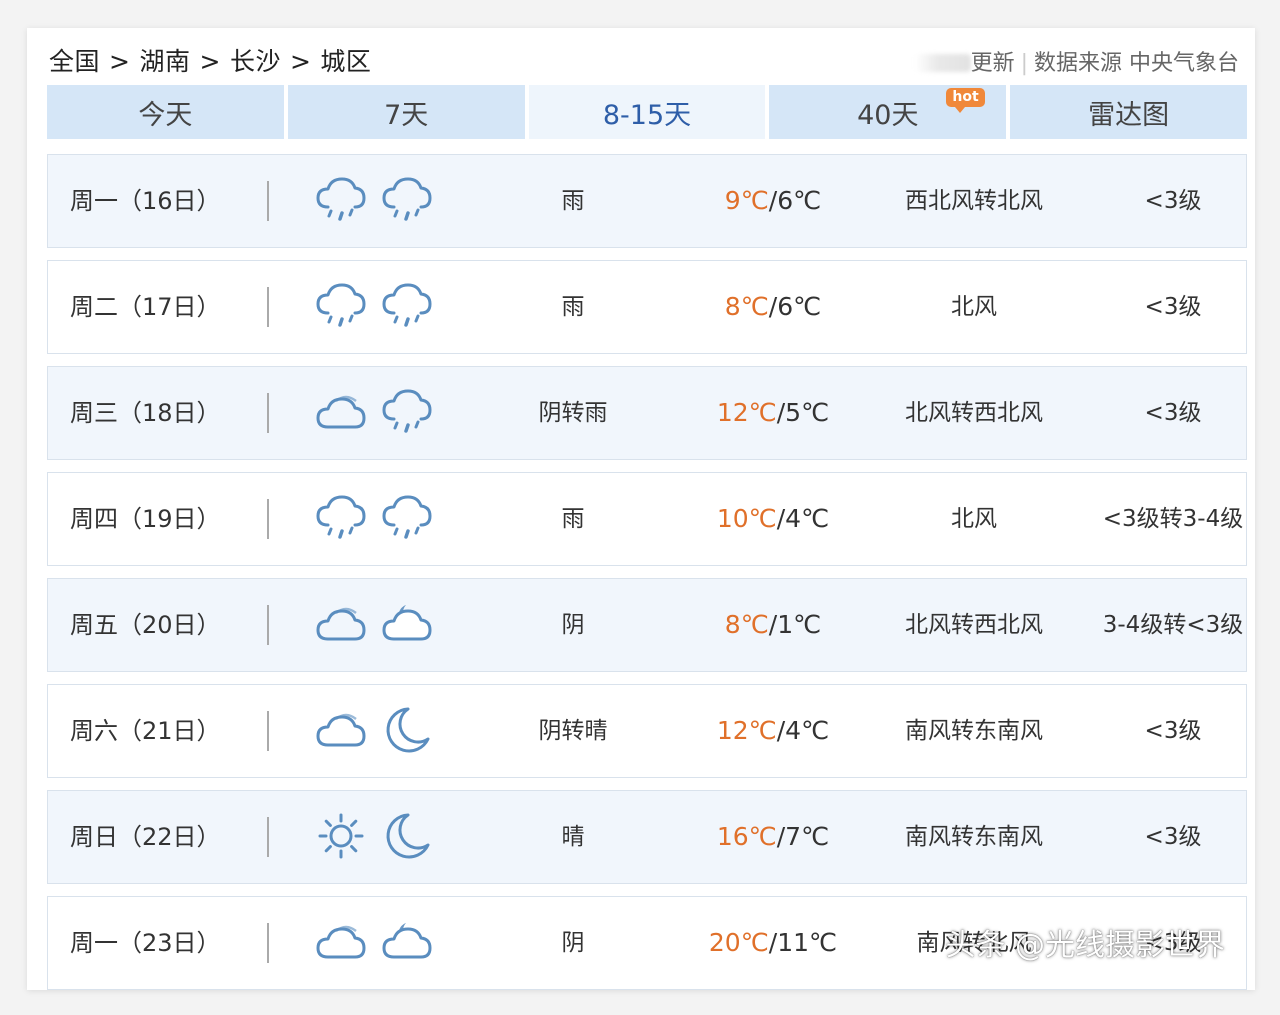 Image resolution: width=1280 pixels, height=1015 pixels. I want to click on sun-icon, so click(341, 836).